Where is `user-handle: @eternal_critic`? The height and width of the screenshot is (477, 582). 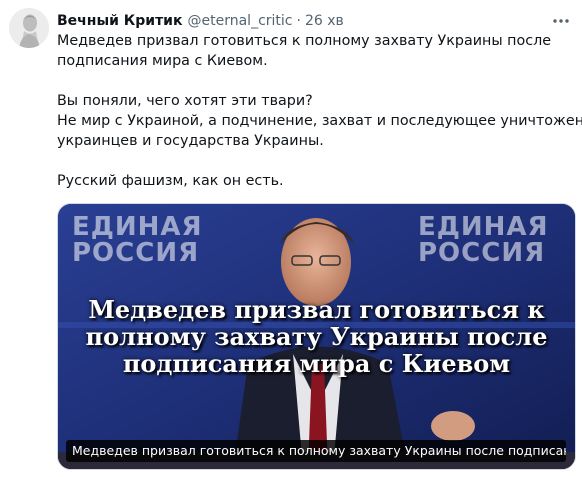 user-handle: @eternal_critic is located at coordinates (240, 21).